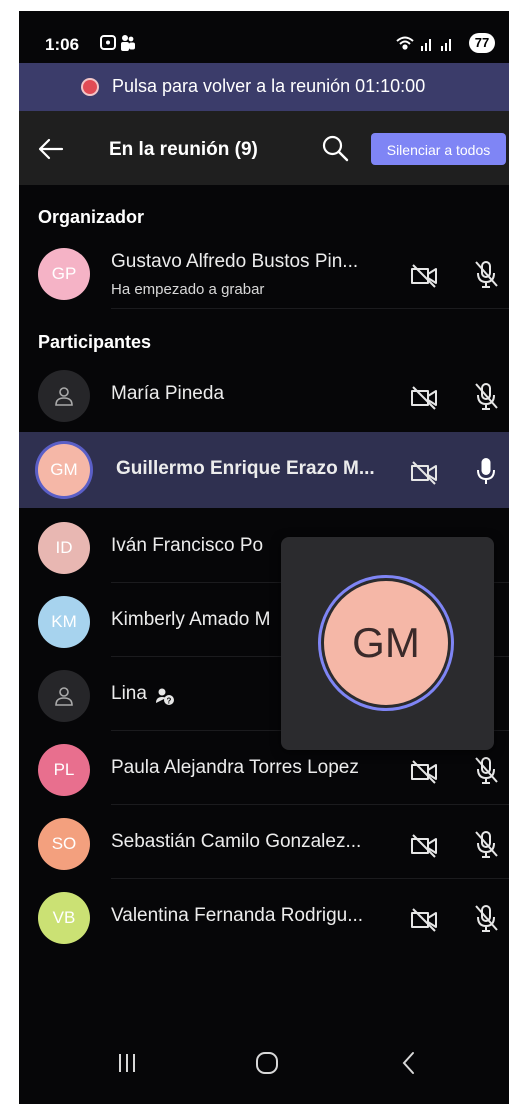 The height and width of the screenshot is (1104, 514). Describe the element at coordinates (64, 470) in the screenshot. I see `avatar: GM` at that location.